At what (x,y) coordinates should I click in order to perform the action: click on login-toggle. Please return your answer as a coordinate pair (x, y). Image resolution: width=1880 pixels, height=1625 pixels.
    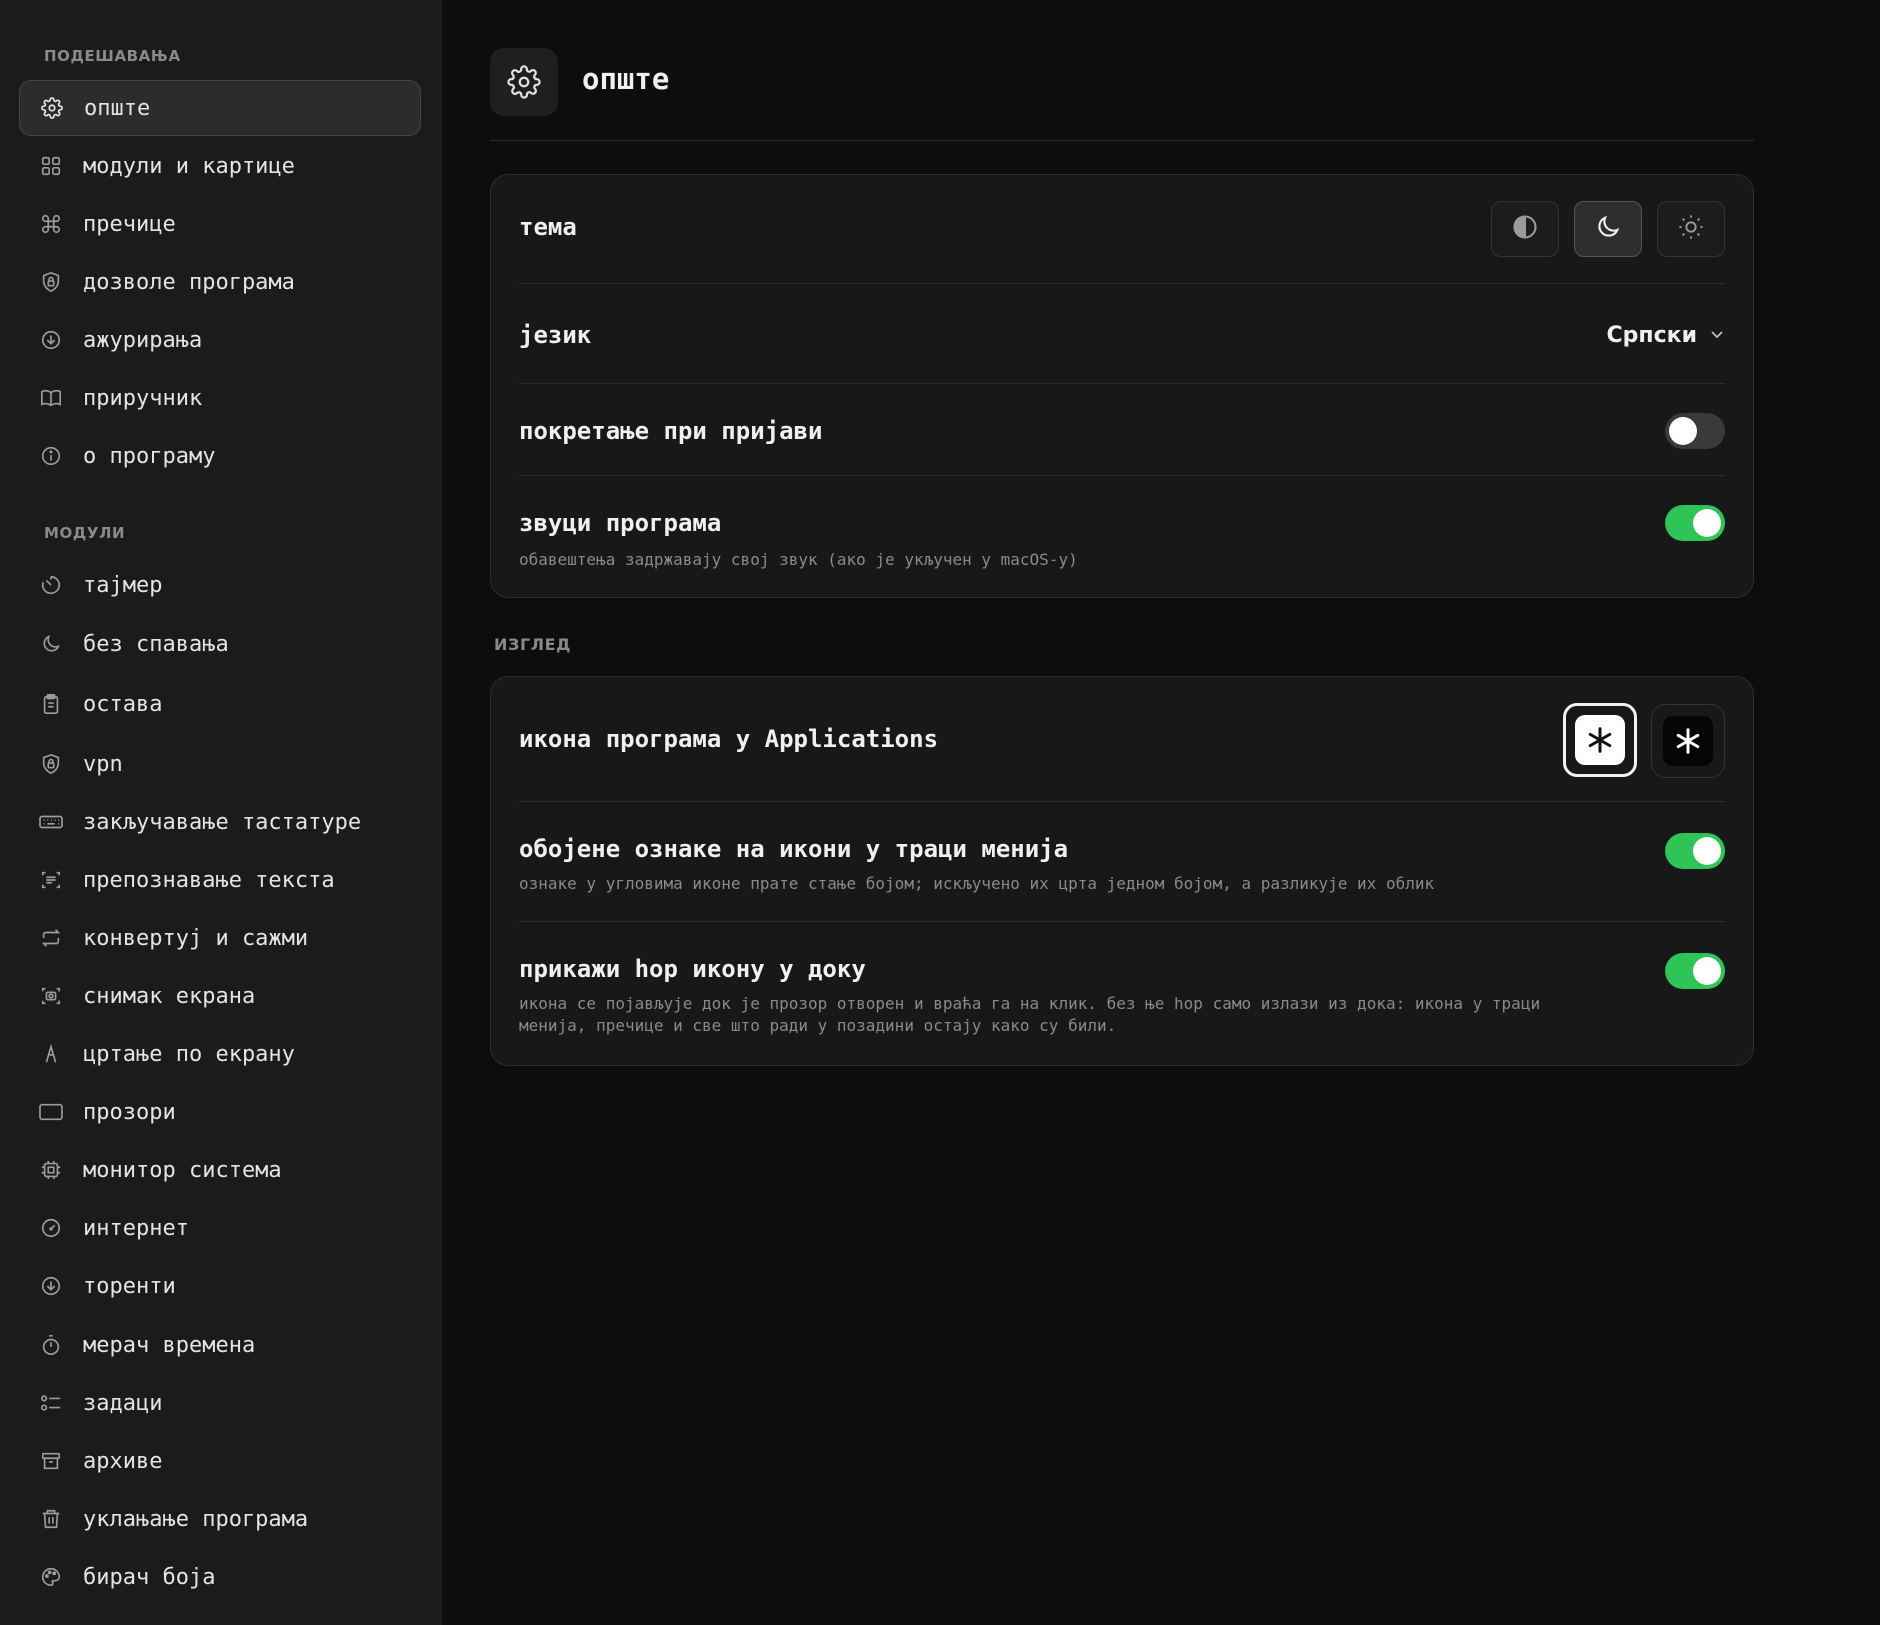
    Looking at the image, I should click on (1695, 431).